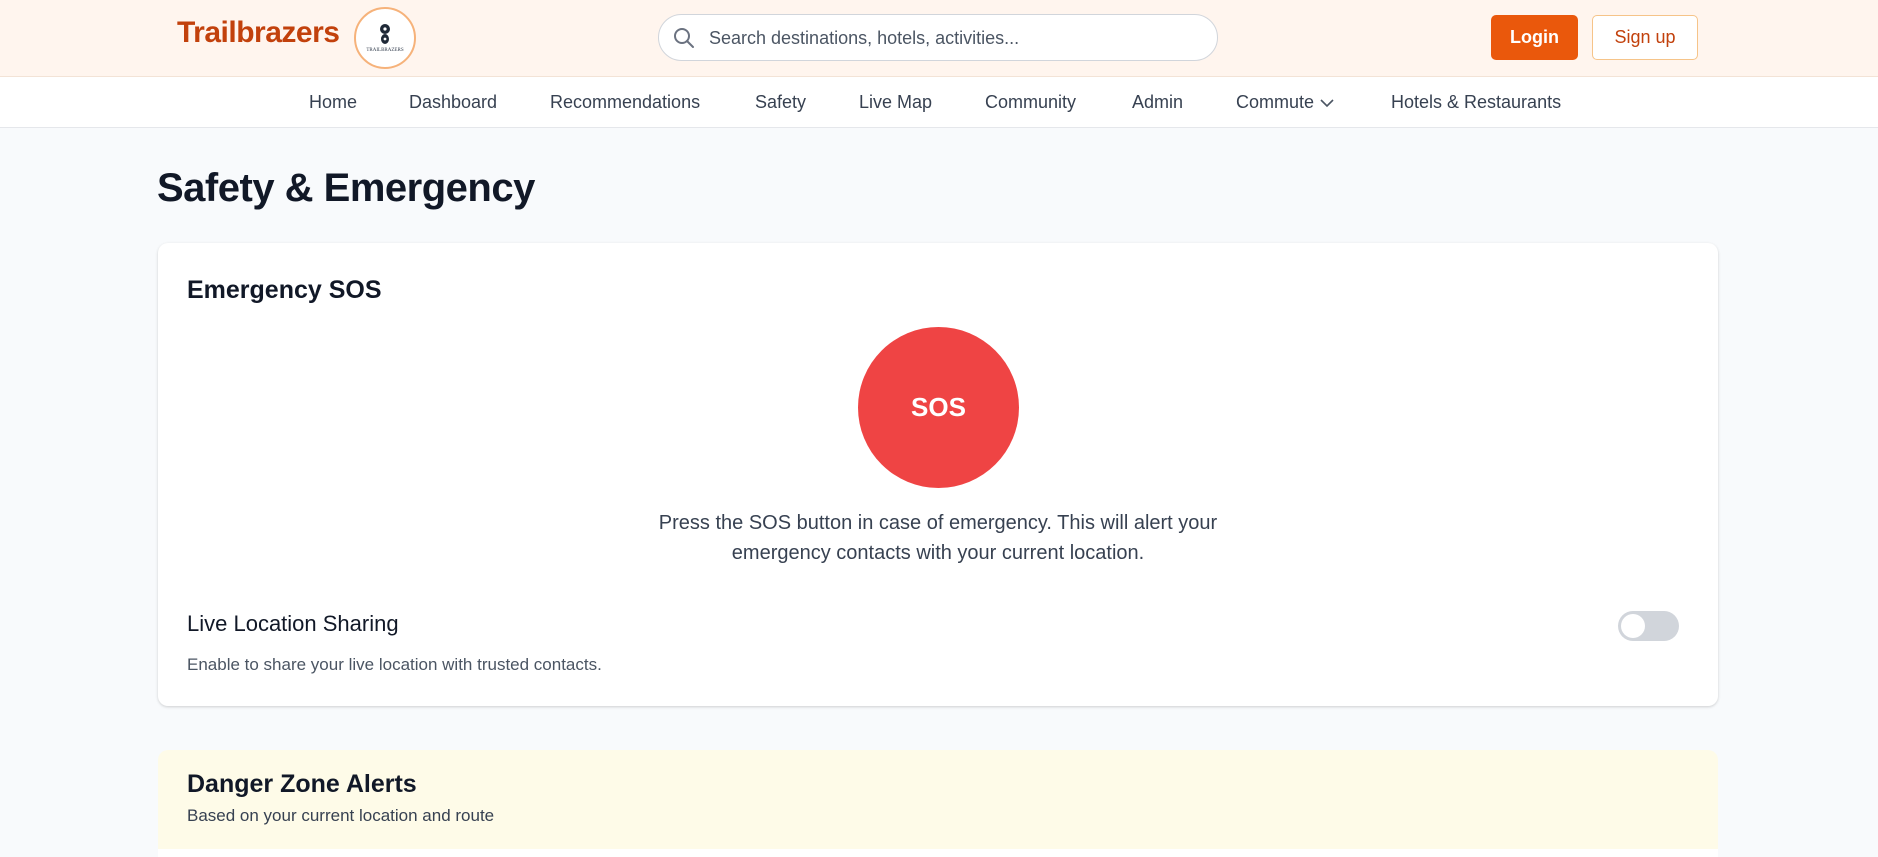 The image size is (1878, 857). I want to click on search-bar, so click(938, 37).